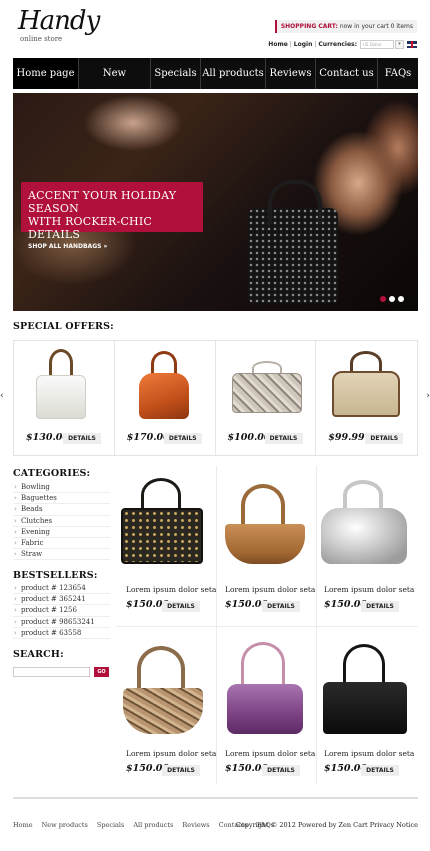 The image size is (430, 851). Describe the element at coordinates (38, 654) in the screenshot. I see `search-title: SEARCH:` at that location.